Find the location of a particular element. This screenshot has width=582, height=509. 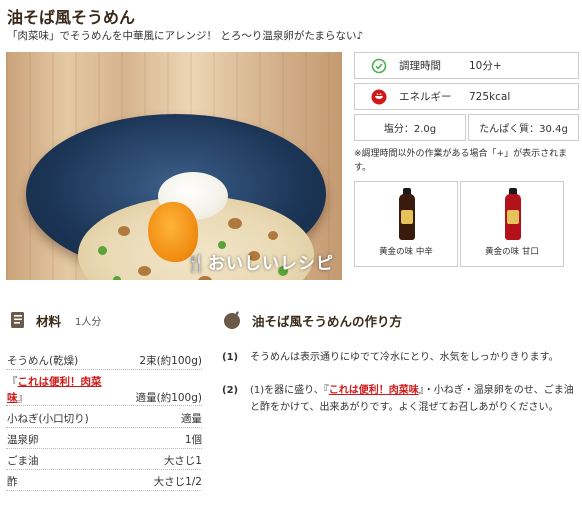

ingredient-row: 小ねぎ(小口切り) 適量 is located at coordinates (104, 418).